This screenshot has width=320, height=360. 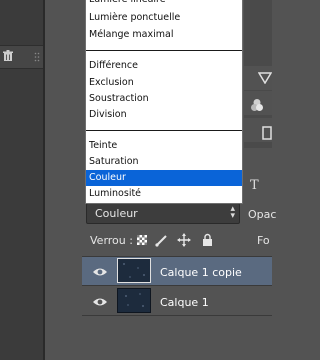 What do you see at coordinates (164, 162) in the screenshot?
I see `menu-item-saturation: Saturation` at bounding box center [164, 162].